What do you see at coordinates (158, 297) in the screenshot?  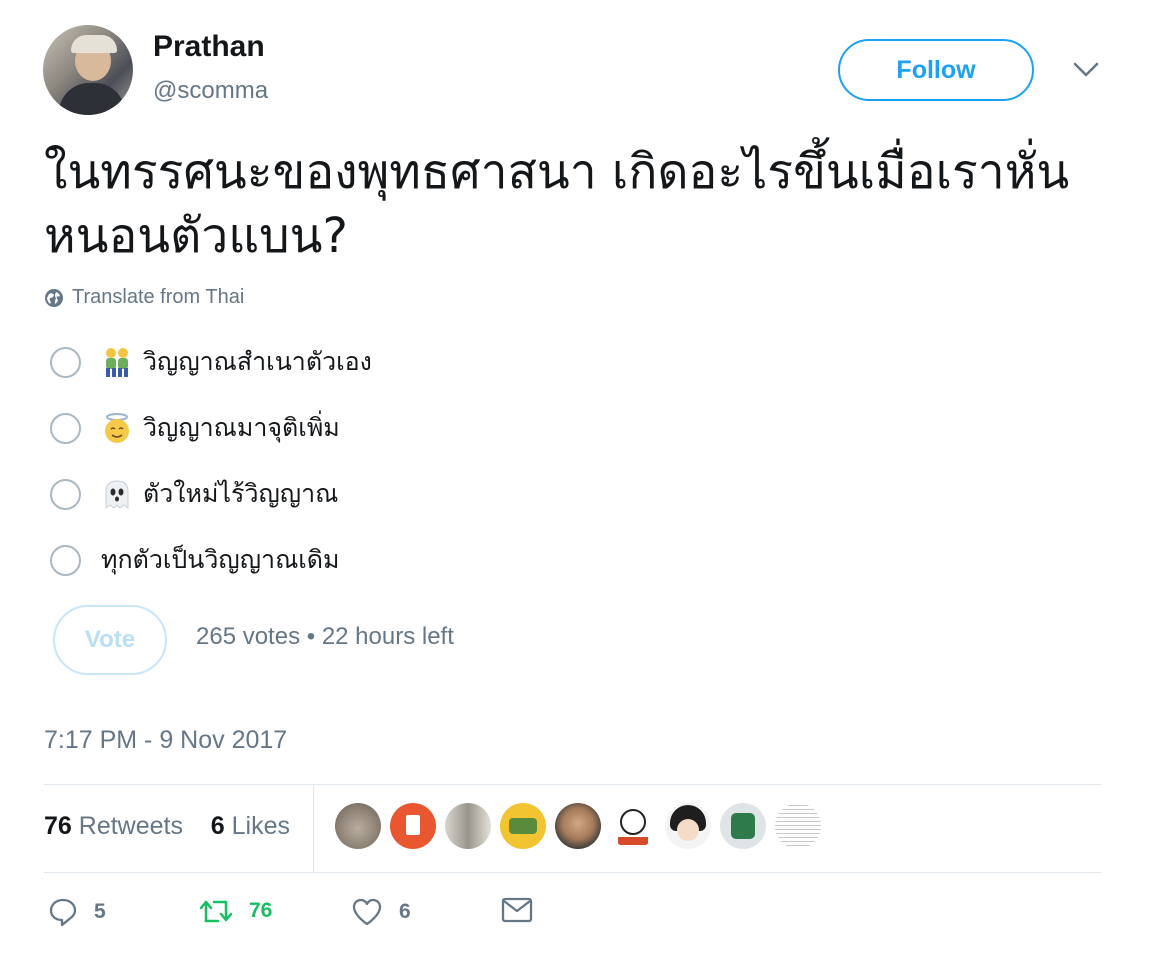 I see `translate-label: Translate from Thai` at bounding box center [158, 297].